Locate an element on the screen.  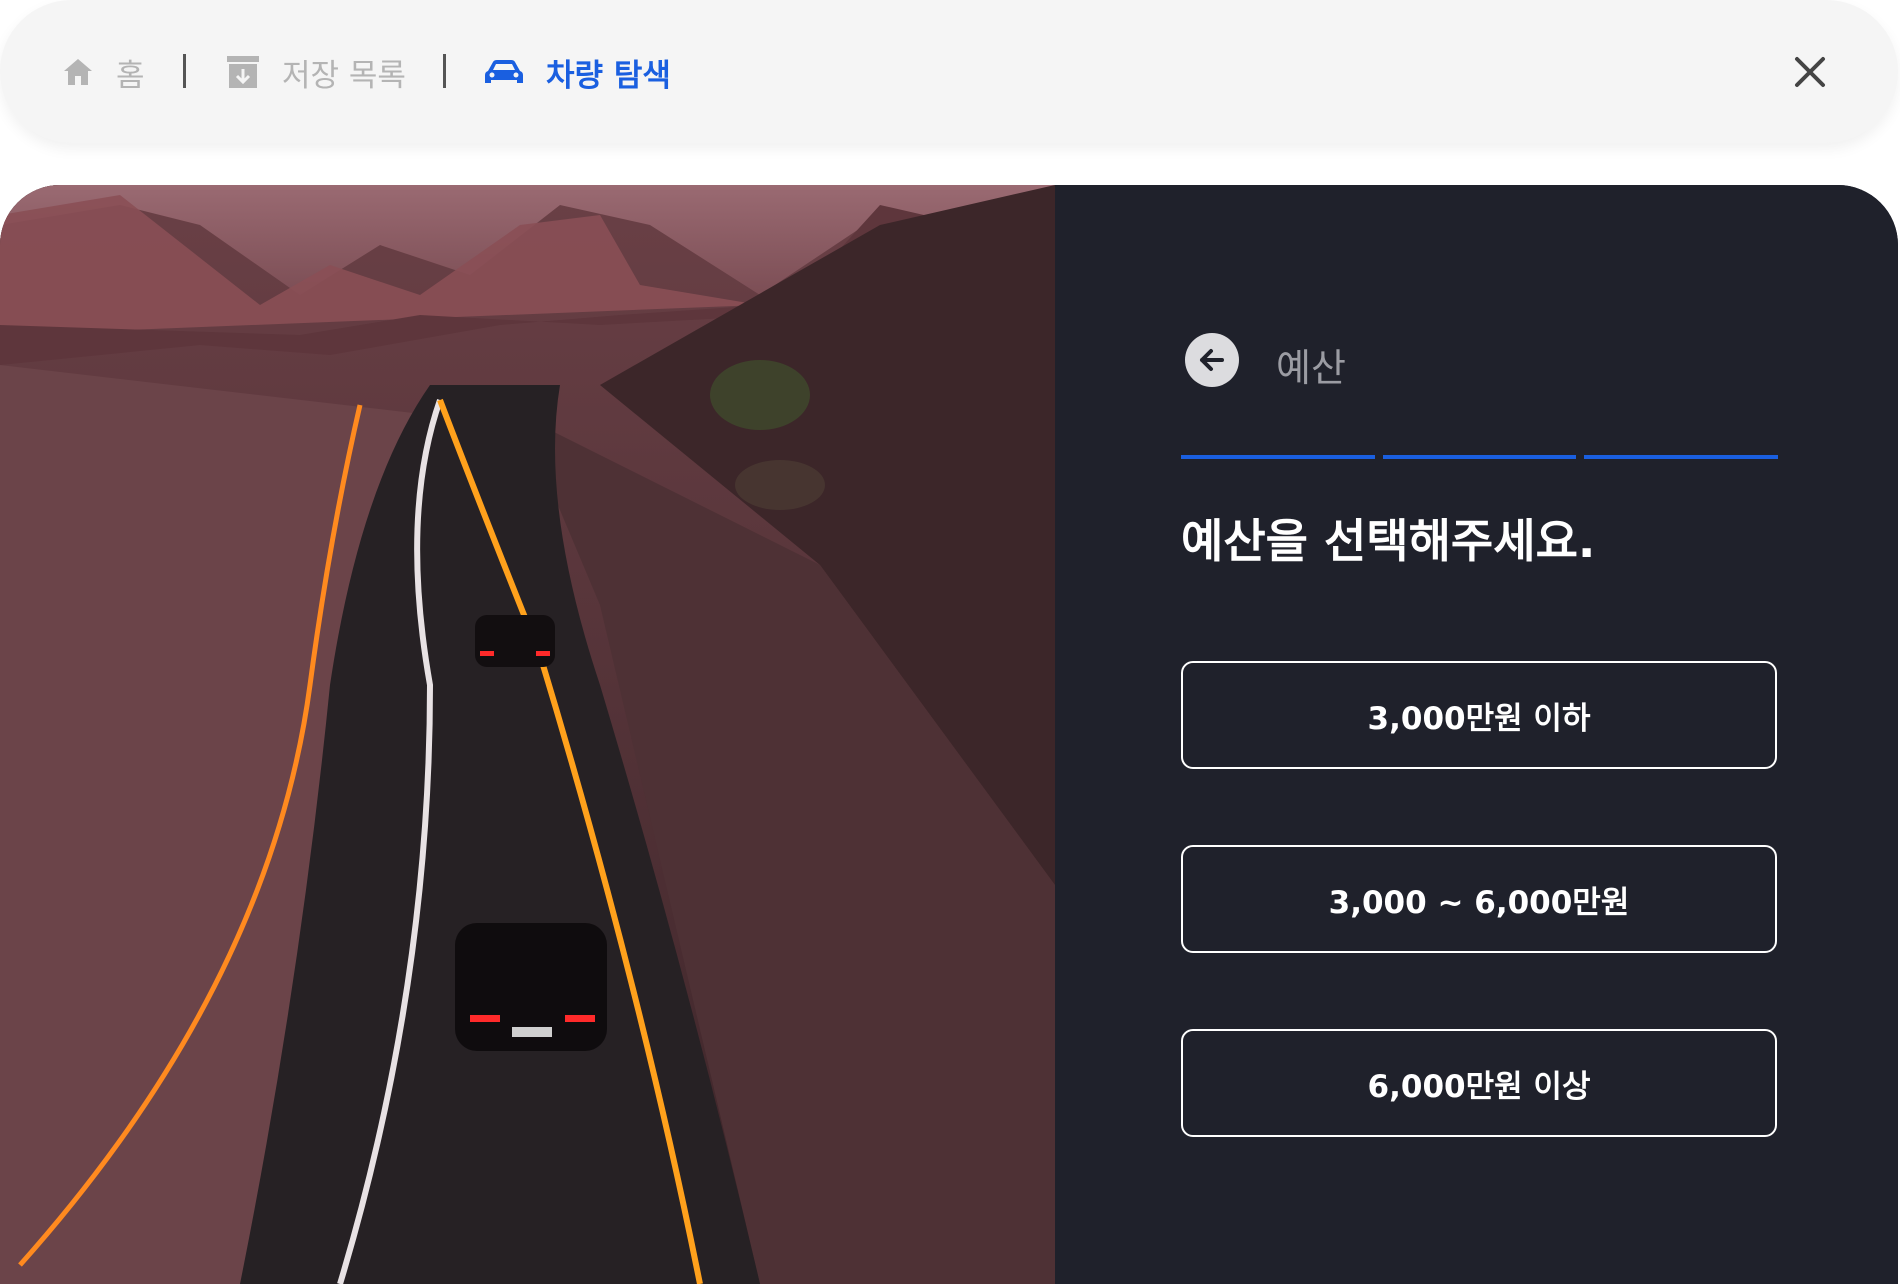
back-button is located at coordinates (1212, 360).